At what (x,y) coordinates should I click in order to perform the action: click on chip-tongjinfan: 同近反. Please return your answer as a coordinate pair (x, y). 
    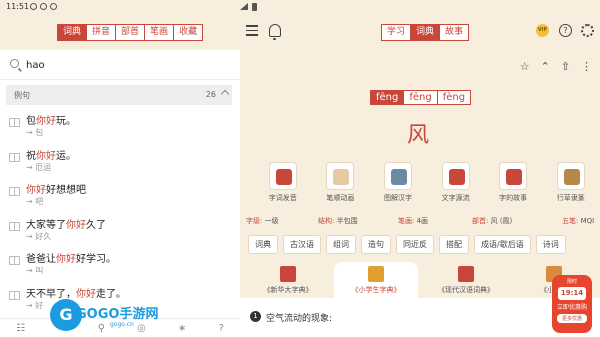
    Looking at the image, I should click on (415, 244).